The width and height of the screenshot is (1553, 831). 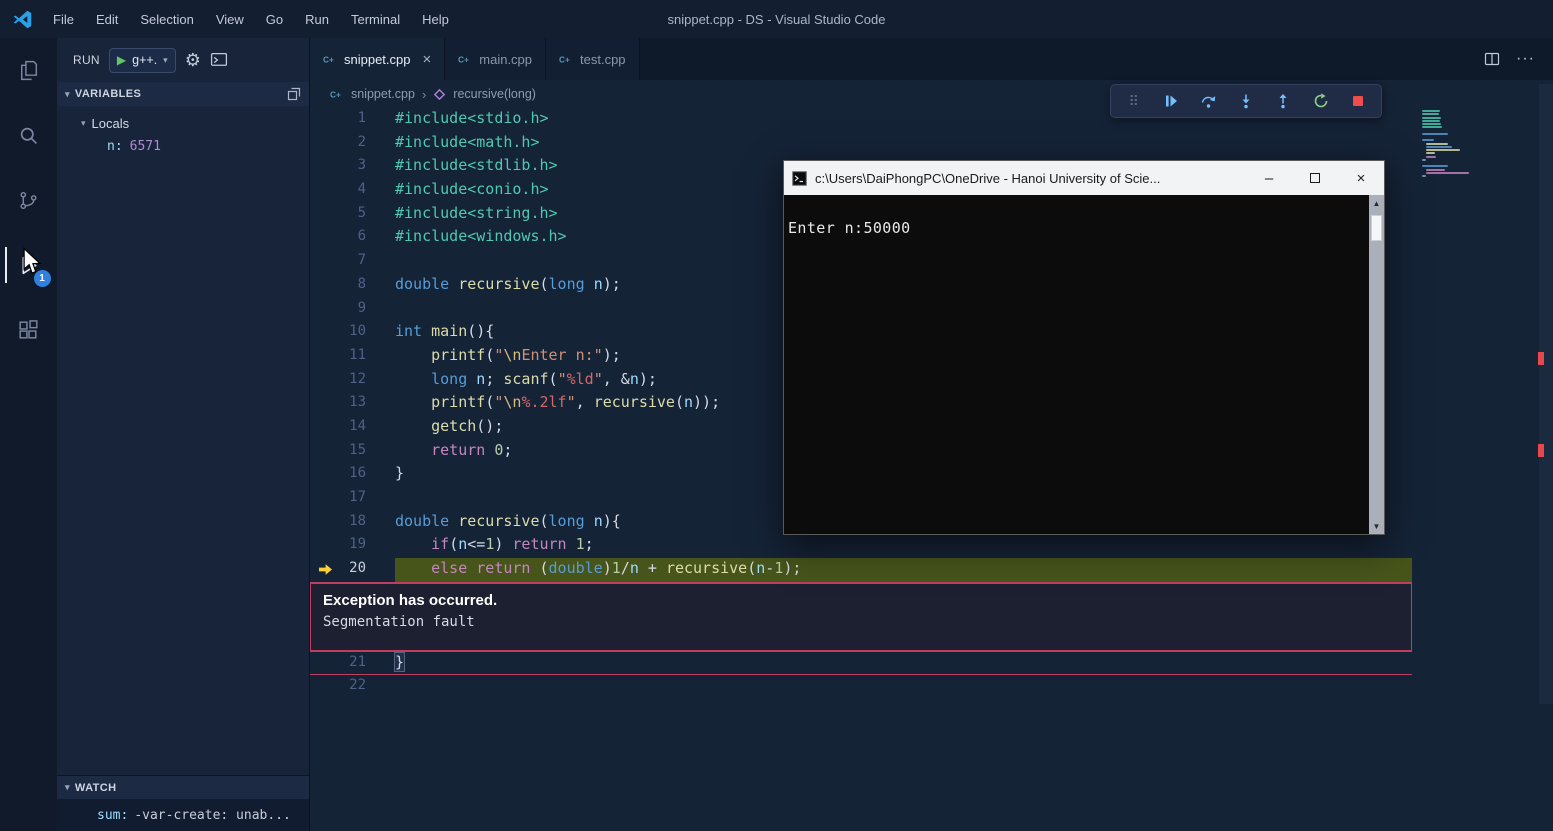 What do you see at coordinates (445, 331) in the screenshot?
I see `line-content: int main(){` at bounding box center [445, 331].